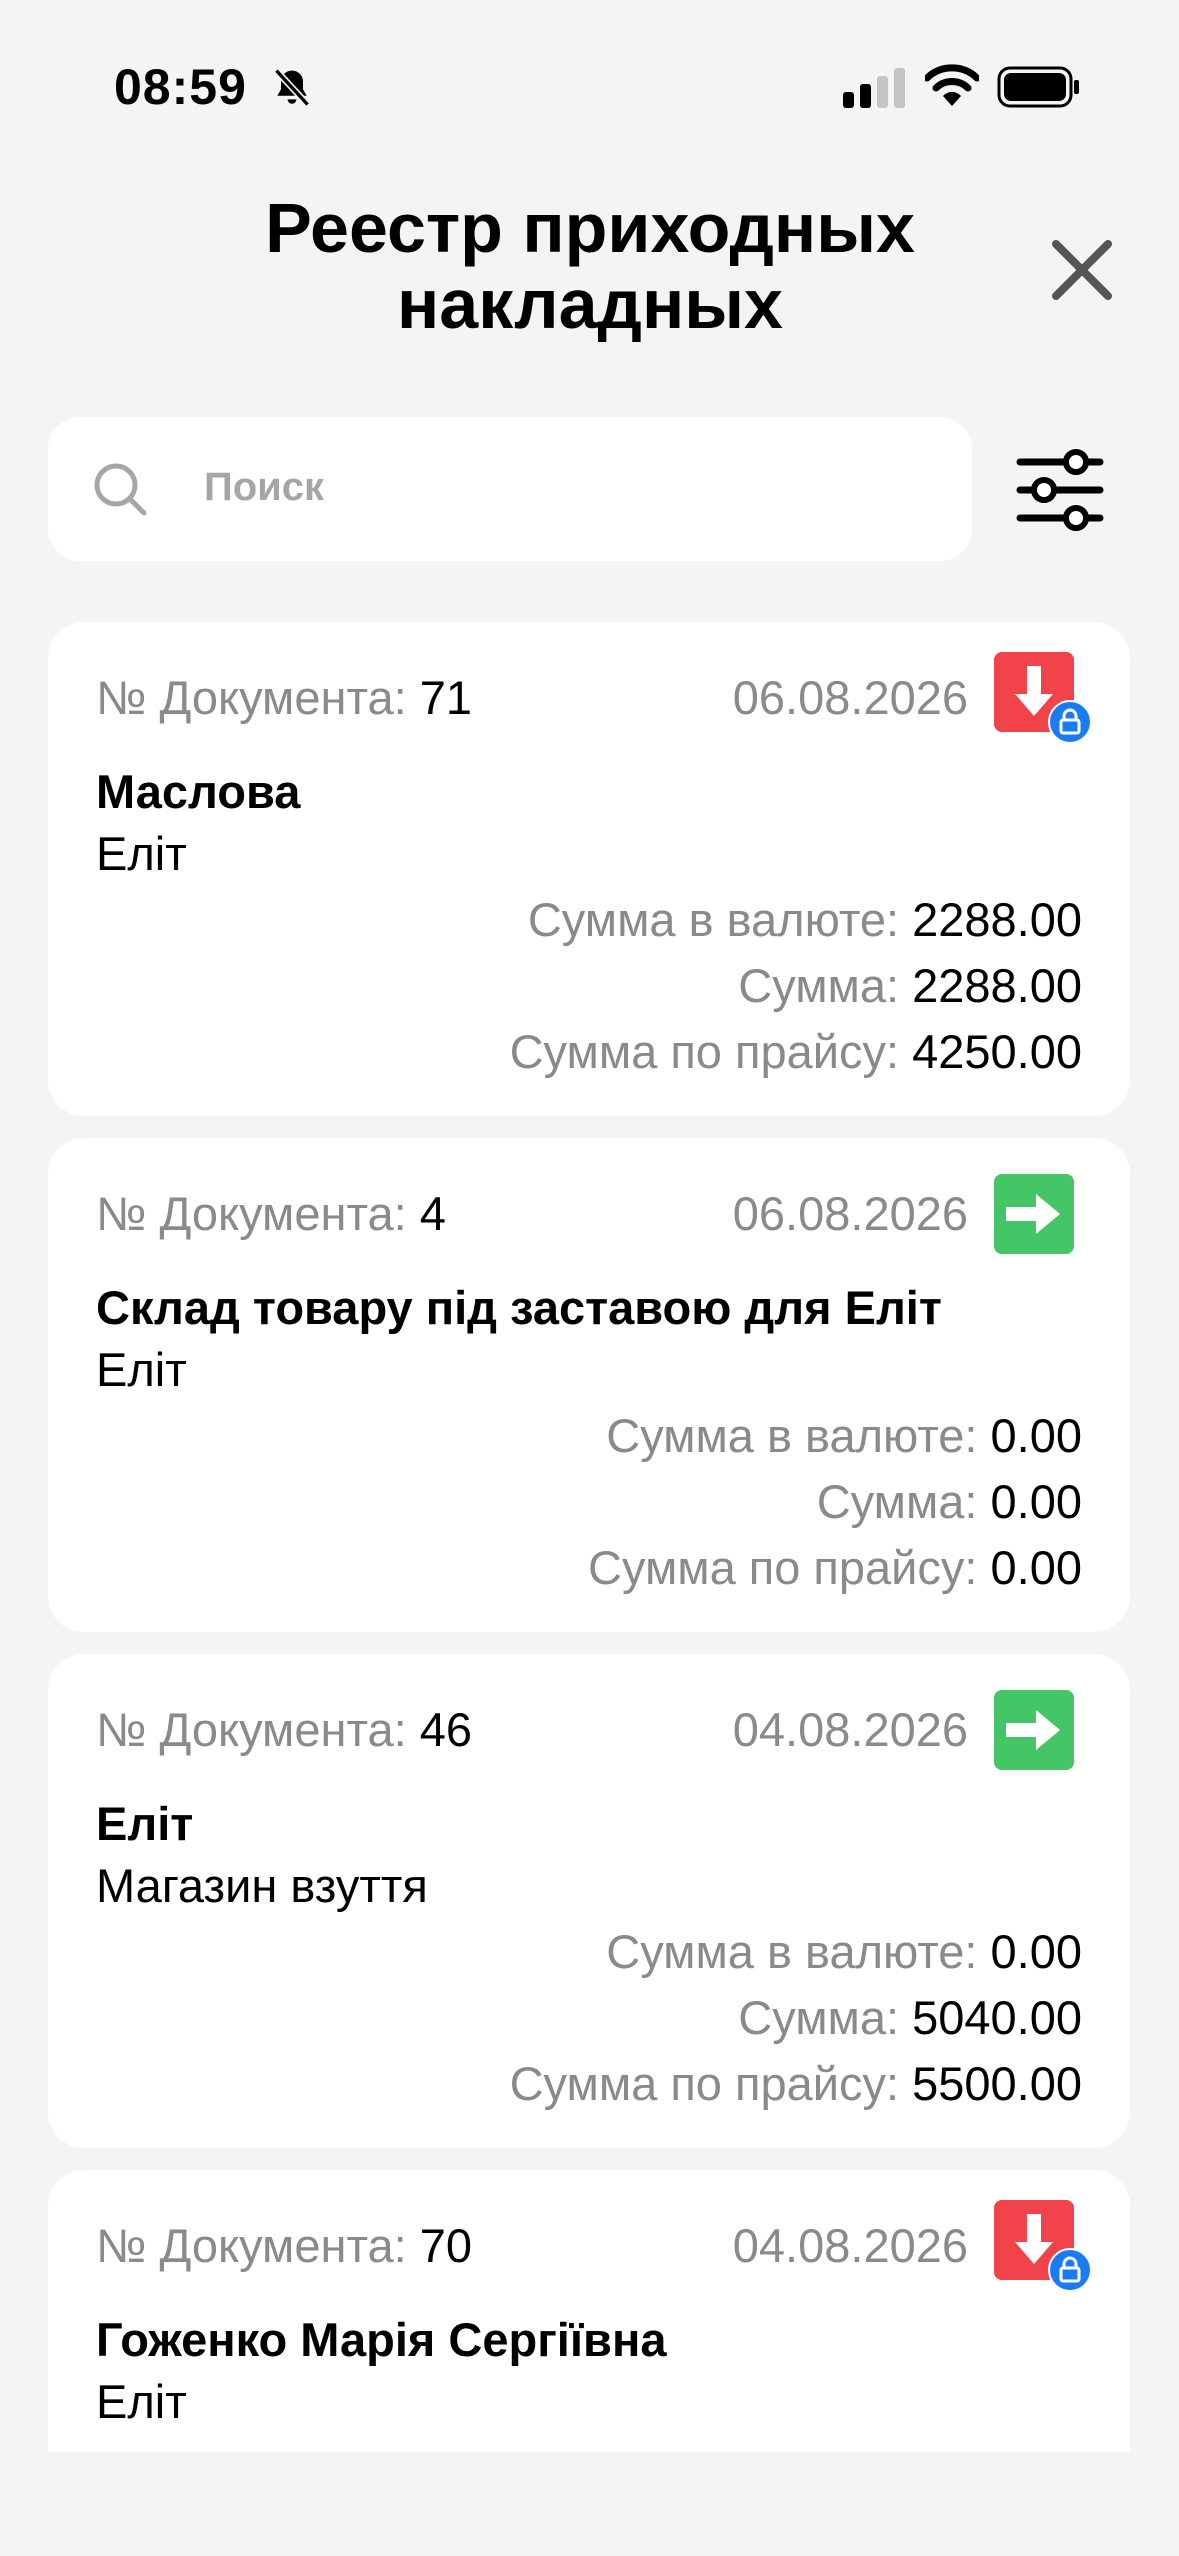 The height and width of the screenshot is (2556, 1179). I want to click on battery-icon, so click(1038, 87).